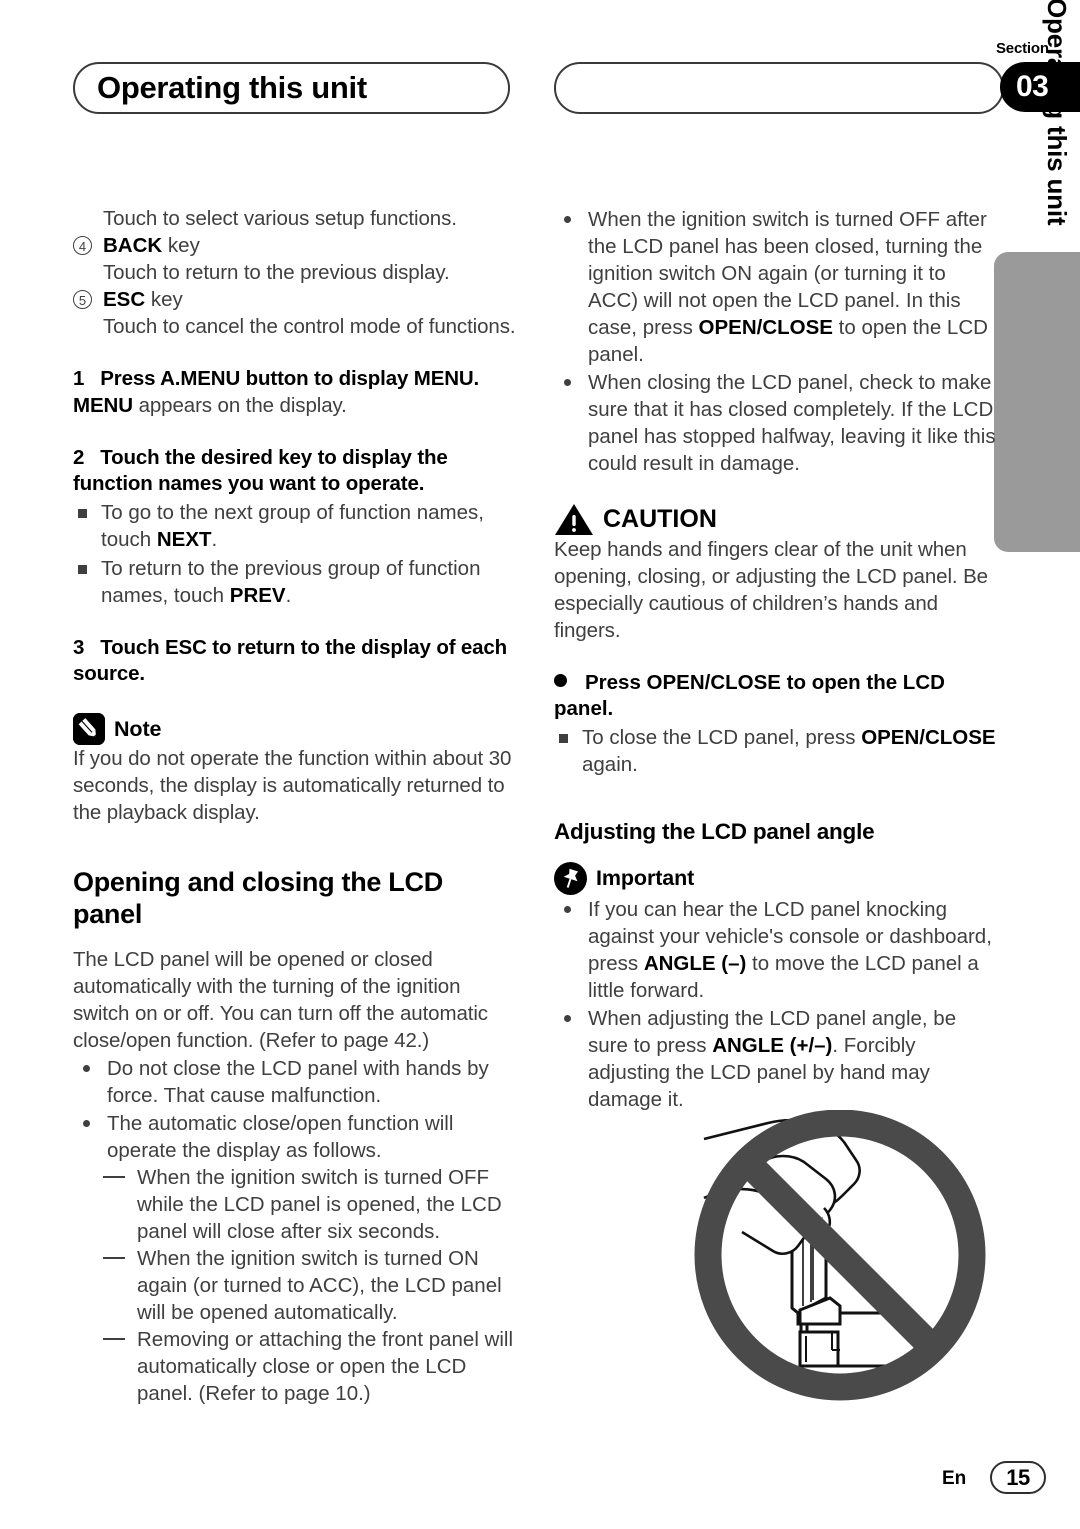 Image resolution: width=1080 pixels, height=1529 pixels. Describe the element at coordinates (928, 737) in the screenshot. I see `press-subnote-key: OPEN/CLOSE` at that location.